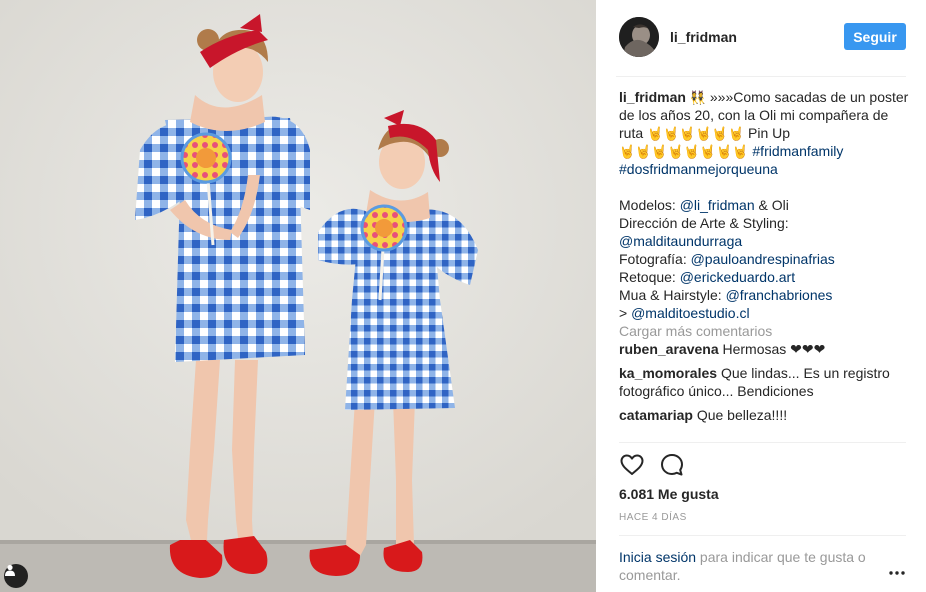 This screenshot has width=926, height=592. I want to click on credits-modelos: Modelos: @li_fridman & Oli, so click(764, 205).